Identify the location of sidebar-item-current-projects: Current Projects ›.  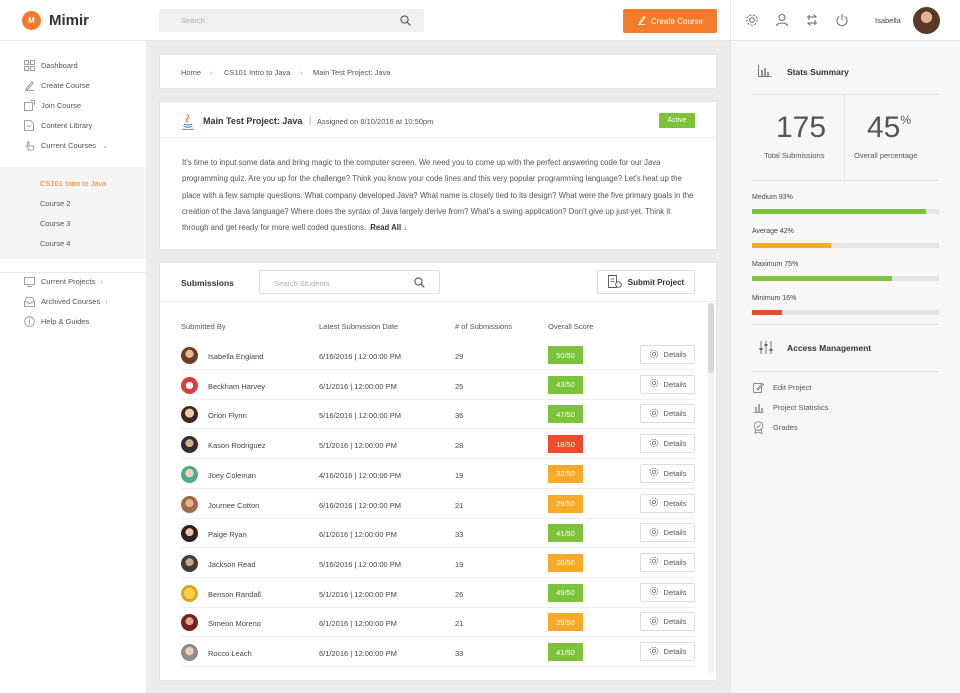
(63, 281).